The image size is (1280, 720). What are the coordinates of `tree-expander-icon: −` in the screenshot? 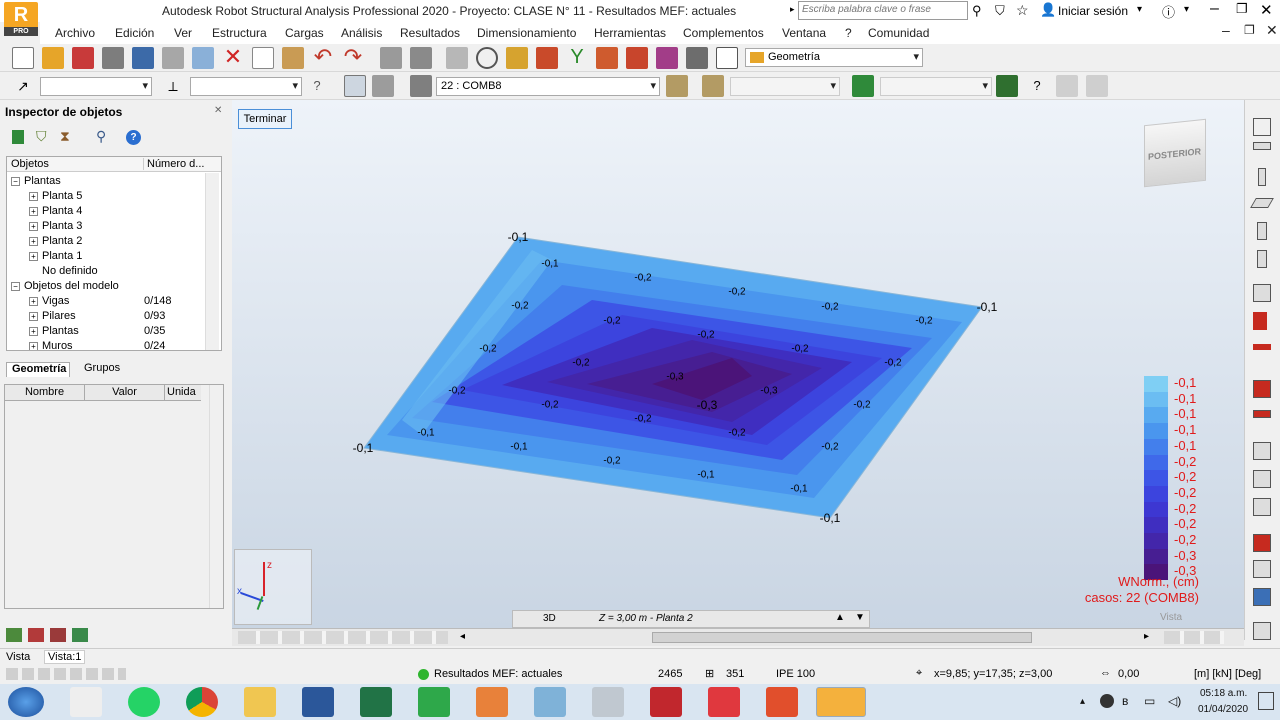 It's located at (15, 181).